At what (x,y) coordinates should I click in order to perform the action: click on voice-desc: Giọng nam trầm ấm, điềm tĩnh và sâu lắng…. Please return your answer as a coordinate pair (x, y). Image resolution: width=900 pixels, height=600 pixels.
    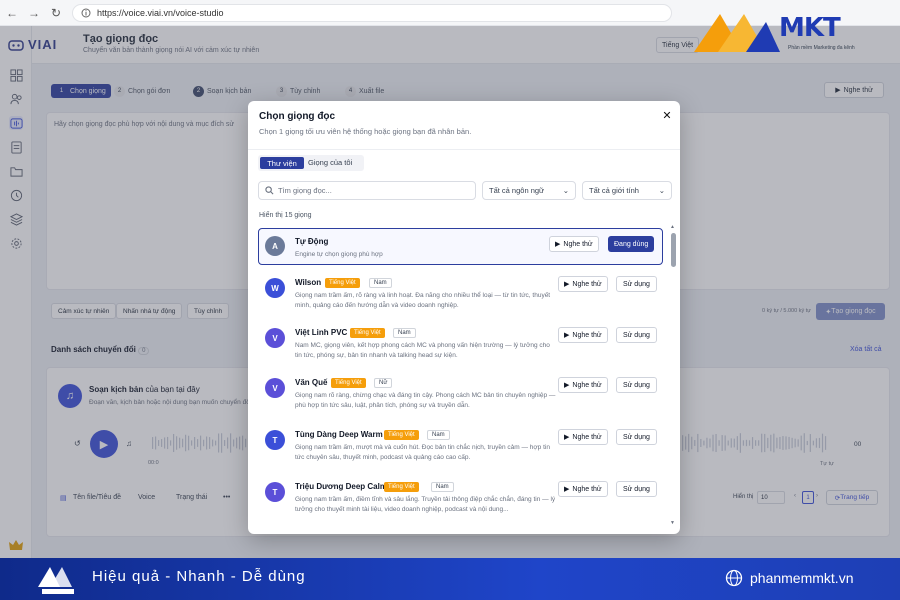
    Looking at the image, I should click on (425, 504).